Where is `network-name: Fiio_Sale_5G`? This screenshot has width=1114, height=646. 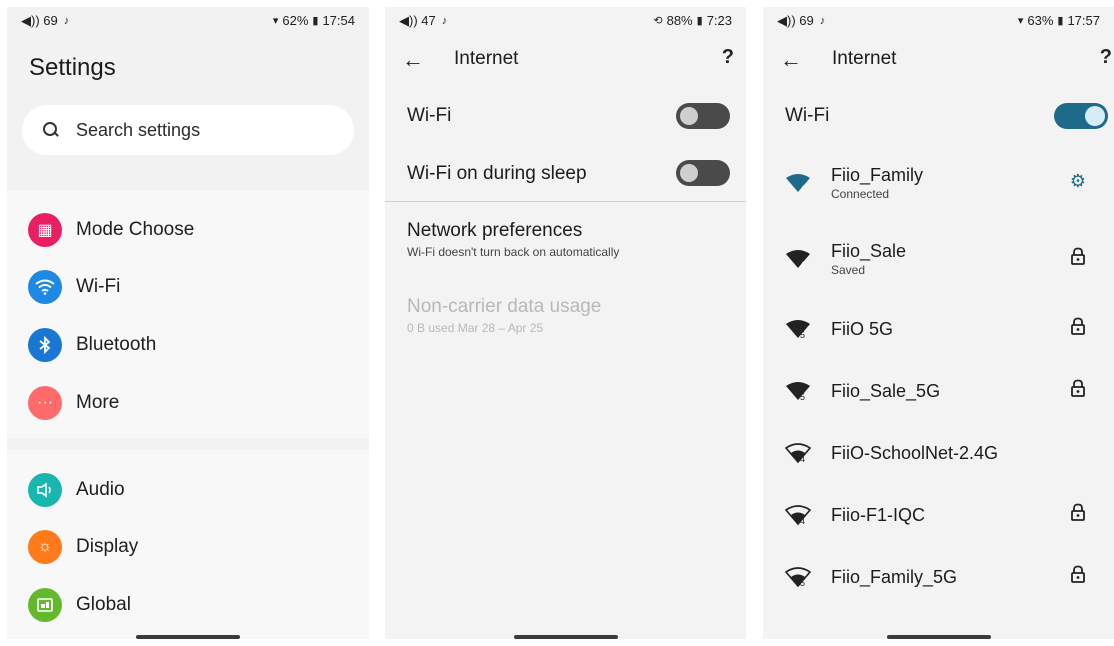
network-name: Fiio_Sale_5G is located at coordinates (886, 391).